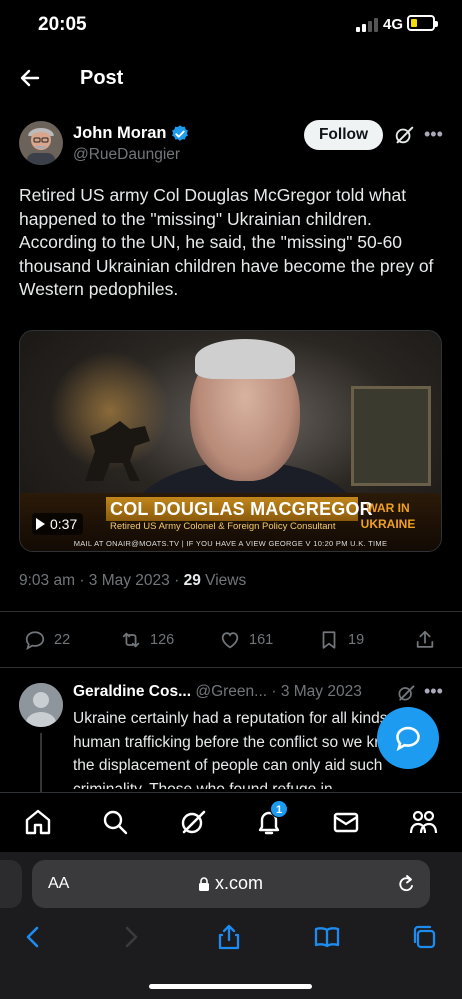  I want to click on tab-home, so click(38, 822).